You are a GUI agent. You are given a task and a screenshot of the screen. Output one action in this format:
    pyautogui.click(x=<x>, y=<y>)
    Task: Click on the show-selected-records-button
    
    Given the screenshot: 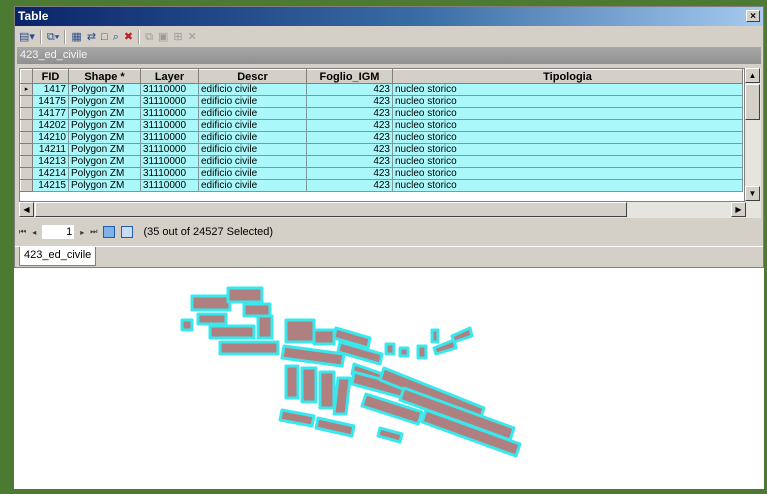 What is the action you would take?
    pyautogui.click(x=127, y=232)
    